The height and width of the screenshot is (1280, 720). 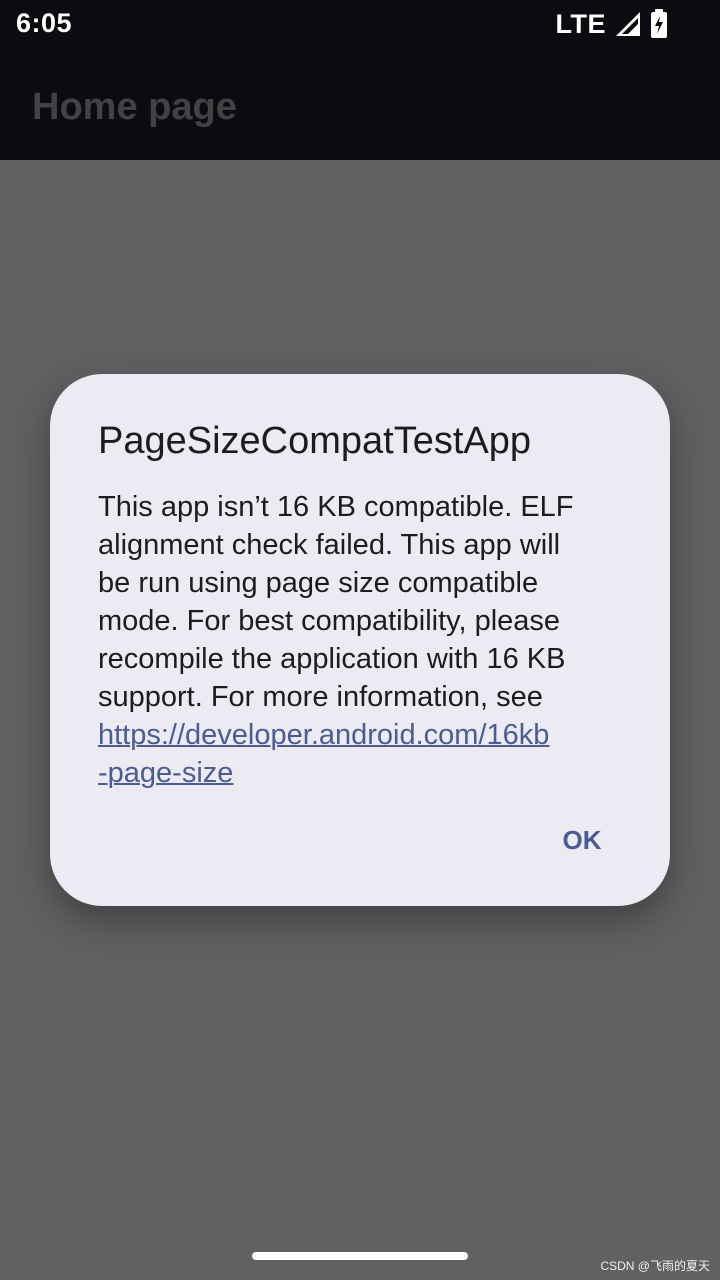 What do you see at coordinates (580, 24) in the screenshot?
I see `network-type: LTE` at bounding box center [580, 24].